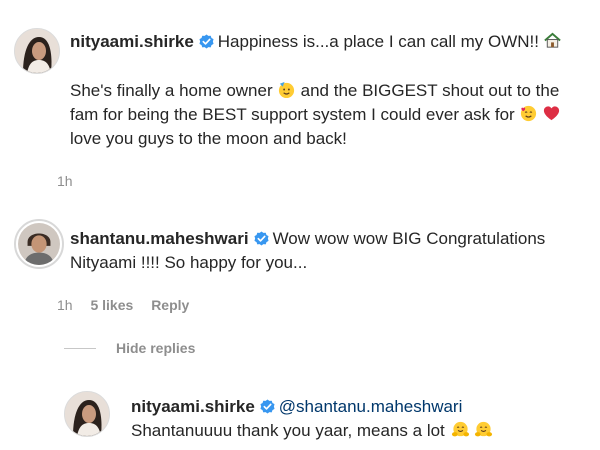  What do you see at coordinates (551, 113) in the screenshot?
I see `red-heart-emoji-icon` at bounding box center [551, 113].